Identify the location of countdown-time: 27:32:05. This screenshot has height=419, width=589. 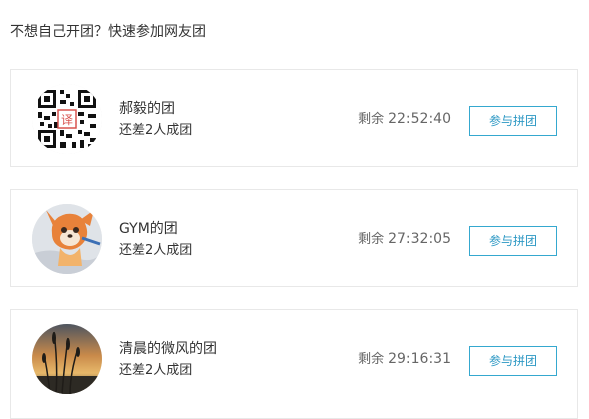
(419, 239).